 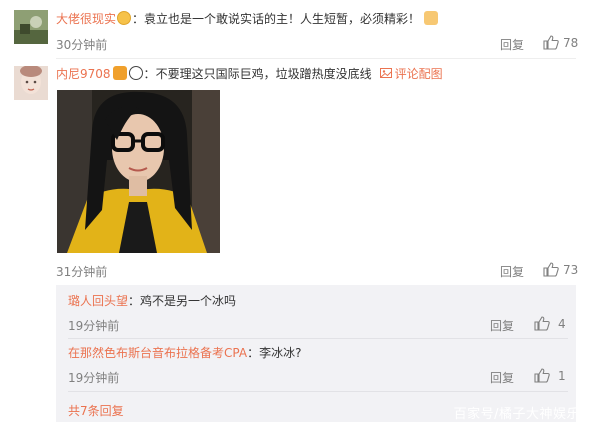 What do you see at coordinates (560, 42) in the screenshot?
I see `like-button: 78` at bounding box center [560, 42].